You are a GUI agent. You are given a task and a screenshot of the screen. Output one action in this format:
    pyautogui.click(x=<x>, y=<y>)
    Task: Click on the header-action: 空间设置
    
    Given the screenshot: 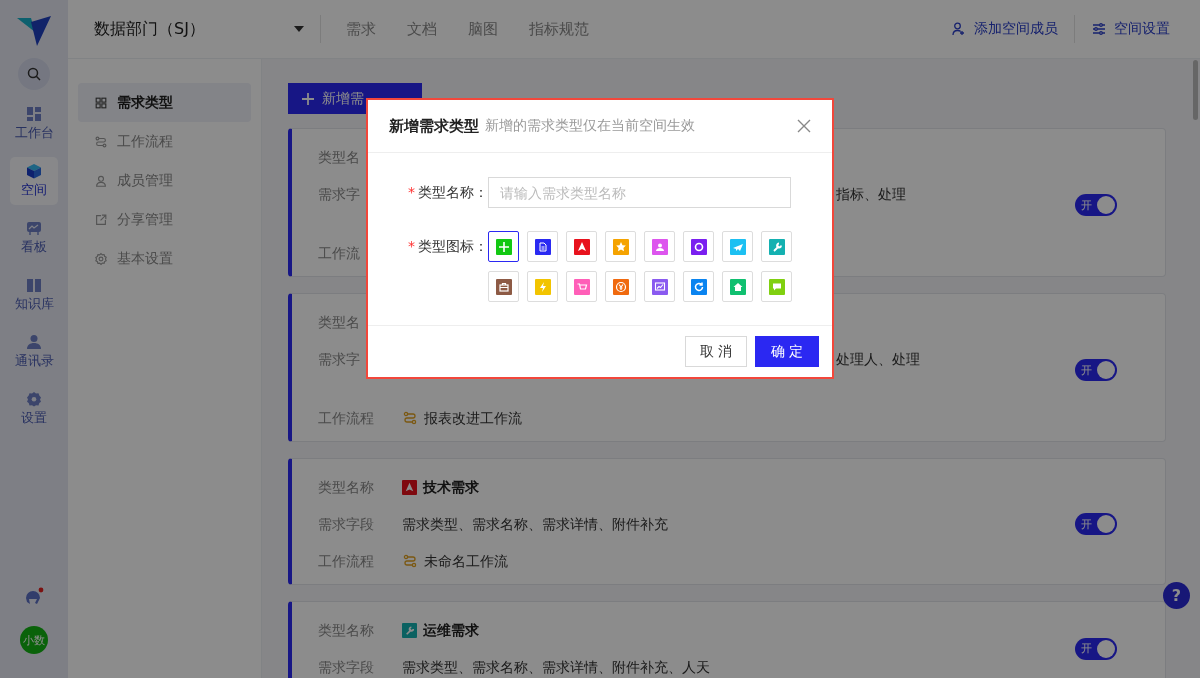 What is the action you would take?
    pyautogui.click(x=1130, y=29)
    